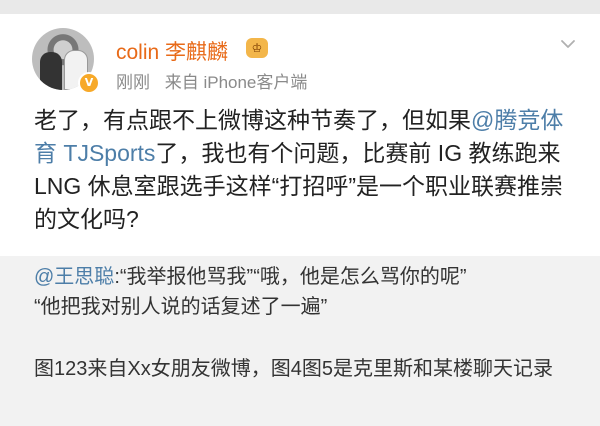  Describe the element at coordinates (257, 48) in the screenshot. I see `level-badge-icon: ♔` at that location.